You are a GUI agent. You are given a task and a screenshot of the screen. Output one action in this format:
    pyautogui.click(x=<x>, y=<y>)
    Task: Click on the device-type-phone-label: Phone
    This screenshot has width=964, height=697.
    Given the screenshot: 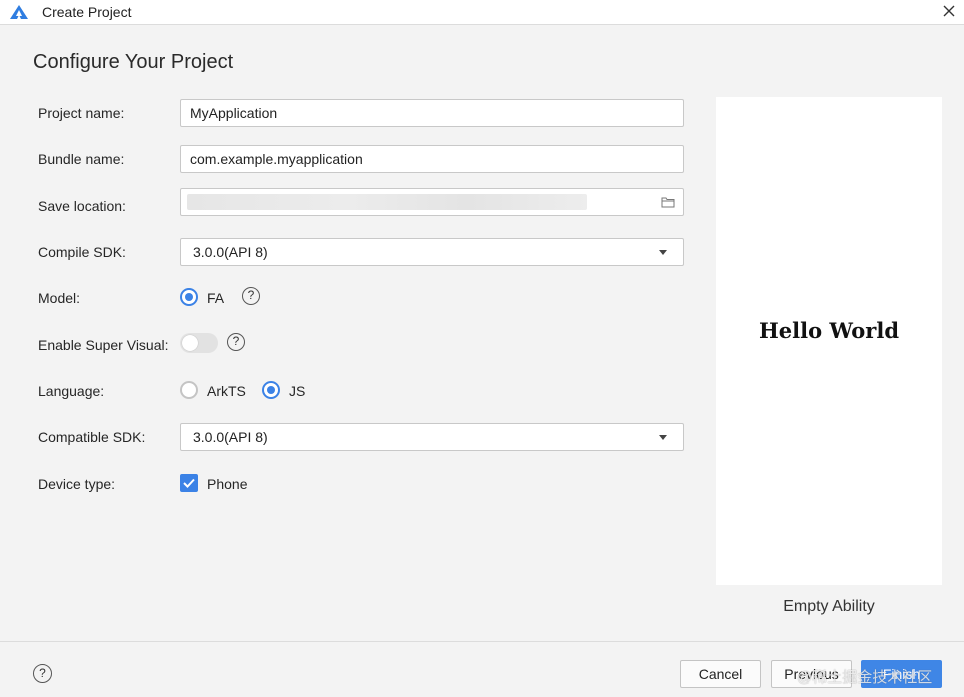 What is the action you would take?
    pyautogui.click(x=227, y=484)
    